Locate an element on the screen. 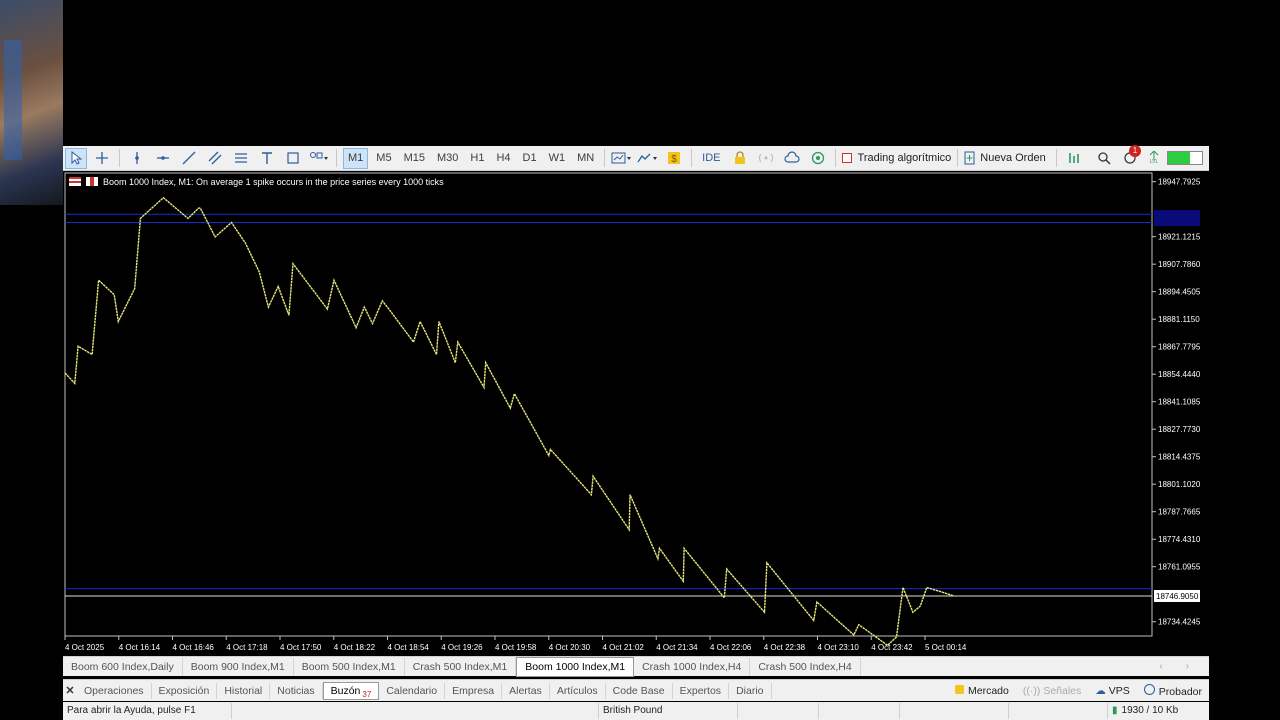 The image size is (1280, 720). symbol-tab: Boom 600 Index,Daily is located at coordinates (123, 666).